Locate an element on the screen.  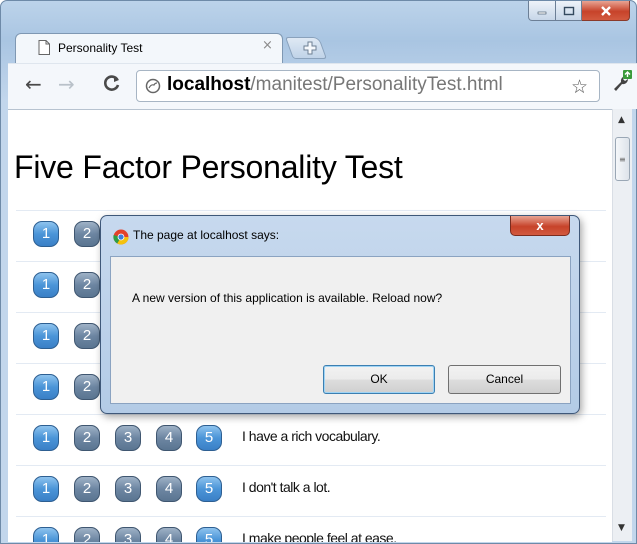
star-icon: ☆ is located at coordinates (579, 87).